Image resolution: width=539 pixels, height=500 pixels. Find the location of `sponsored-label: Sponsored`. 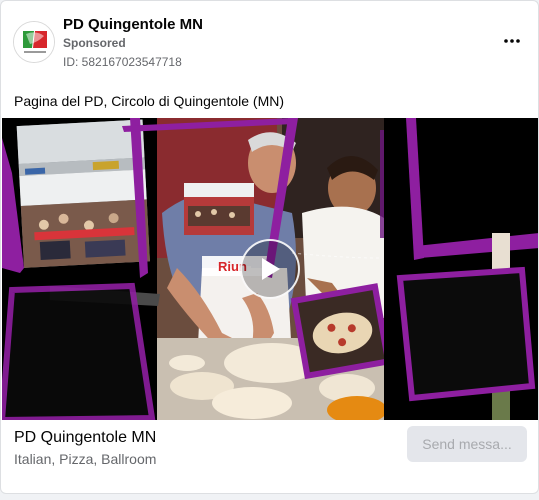

sponsored-label: Sponsored is located at coordinates (94, 43).